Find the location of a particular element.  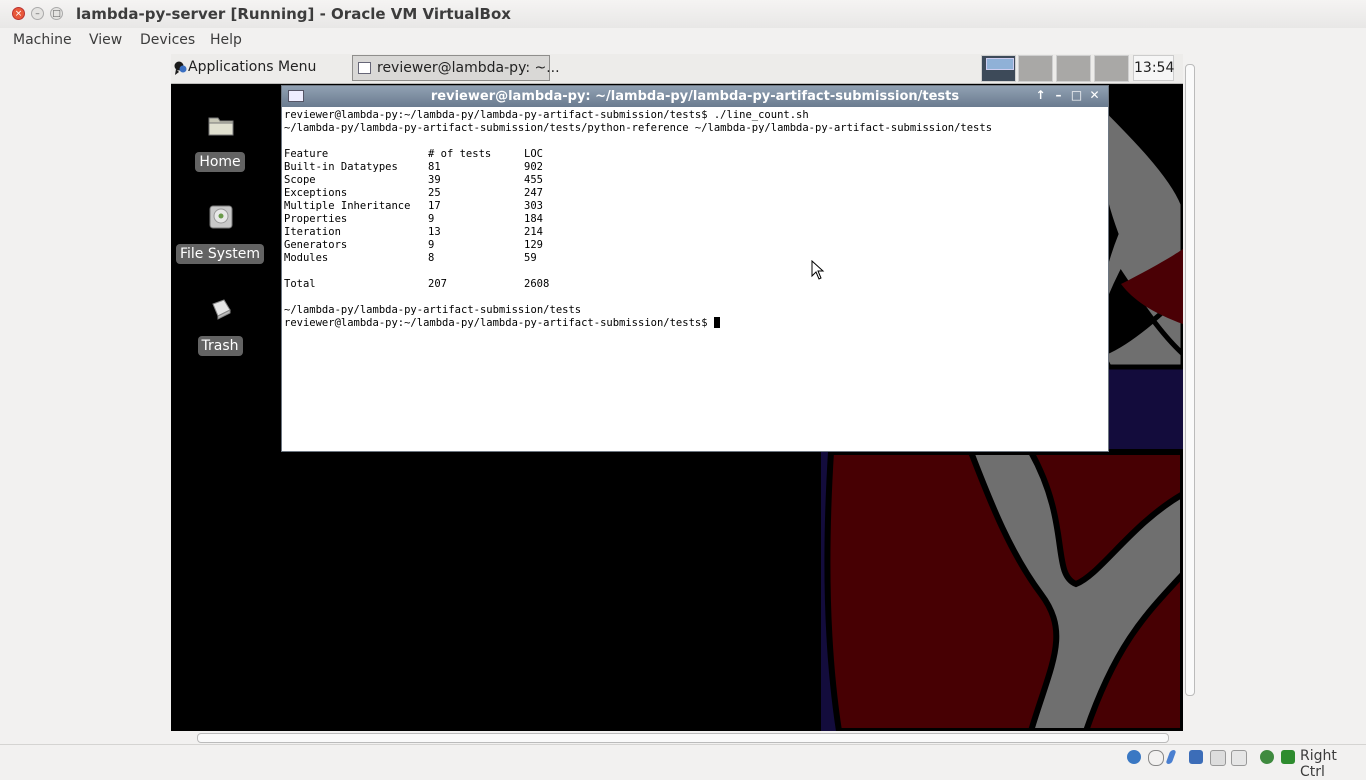

table-cell-loc: 184 is located at coordinates (533, 219).